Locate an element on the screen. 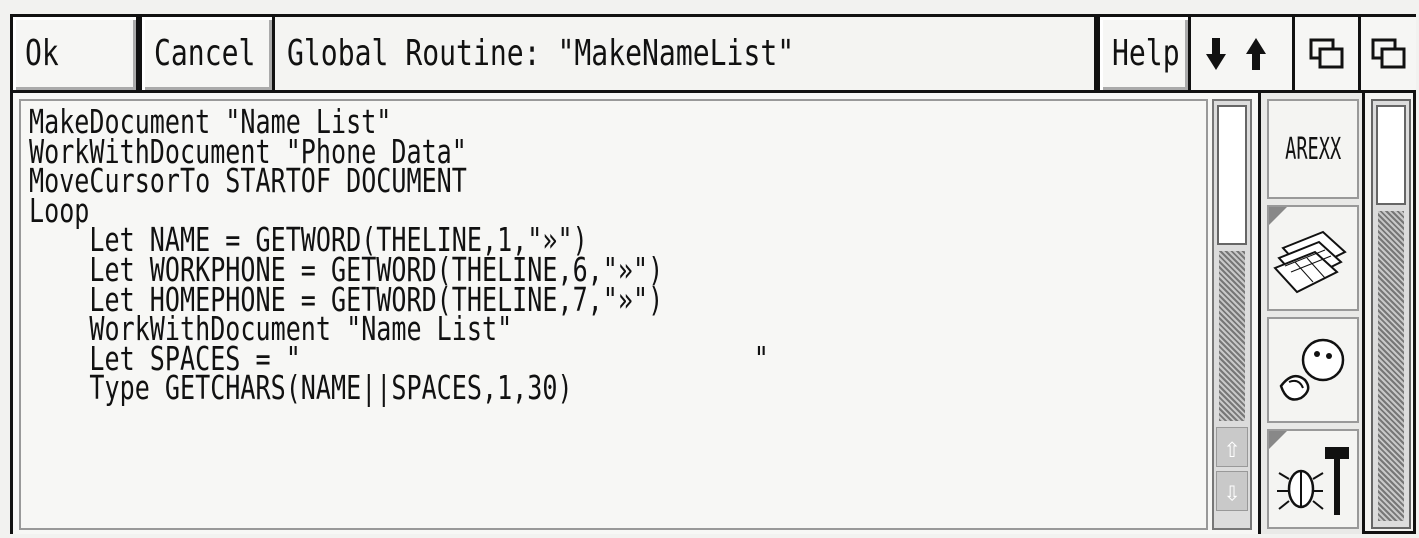 The width and height of the screenshot is (1419, 538). clipart-tool-button is located at coordinates (1313, 370).